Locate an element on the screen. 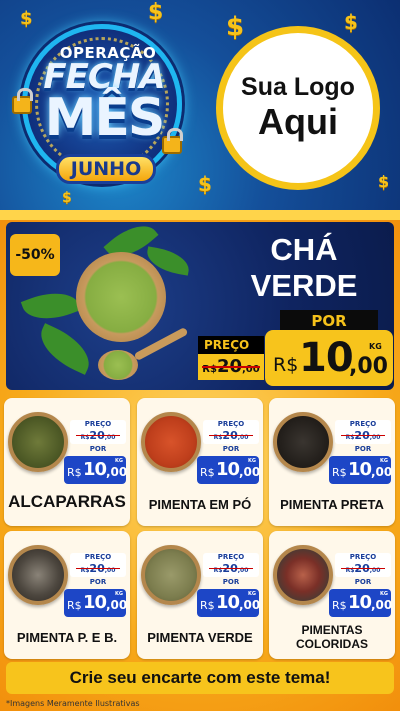 This screenshot has width=400, height=711. campaign-badge: OPERAÇÃO FECHA MÊS JUNHO is located at coordinates (105, 107).